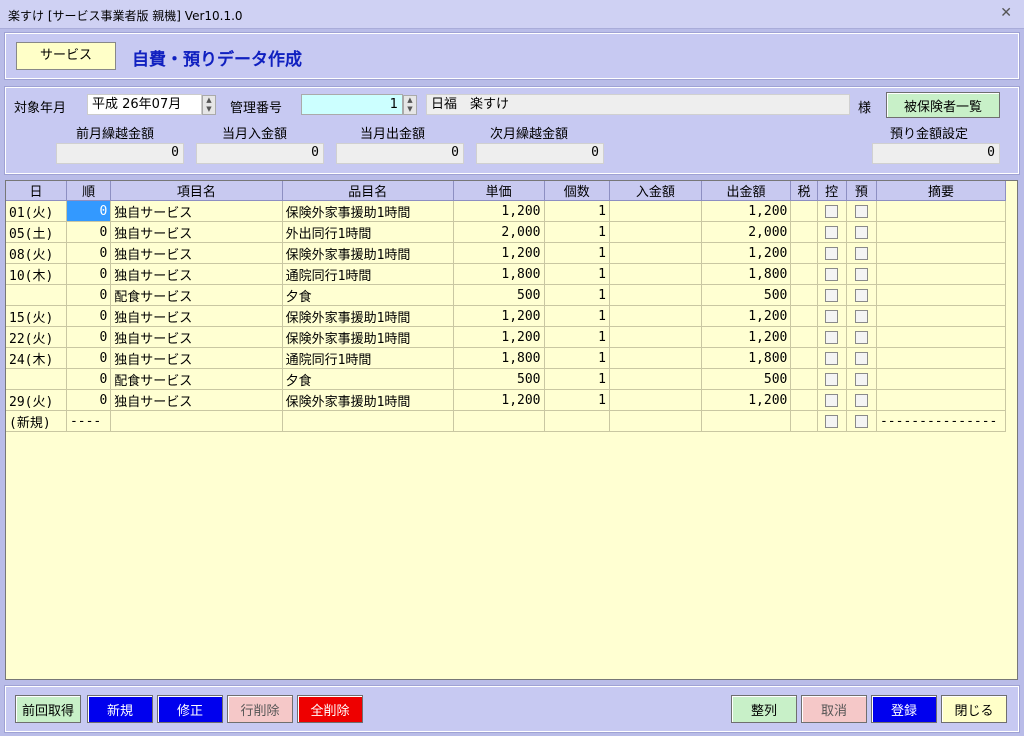 This screenshot has width=1024, height=736. What do you see at coordinates (832, 191) in the screenshot?
I see `col-header-deduct: 控` at bounding box center [832, 191].